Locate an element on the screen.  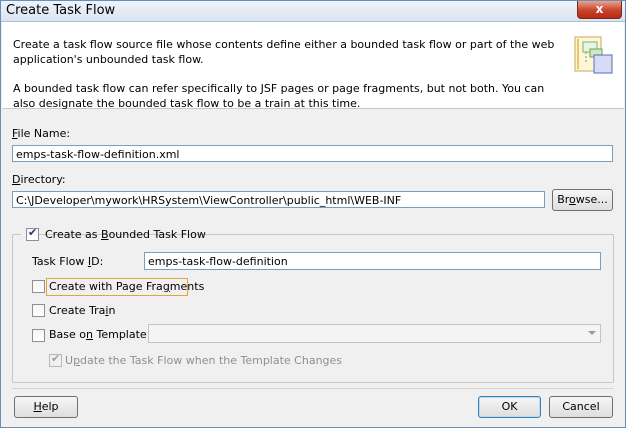
title-bar: Create Task Flow x is located at coordinates (313, 11).